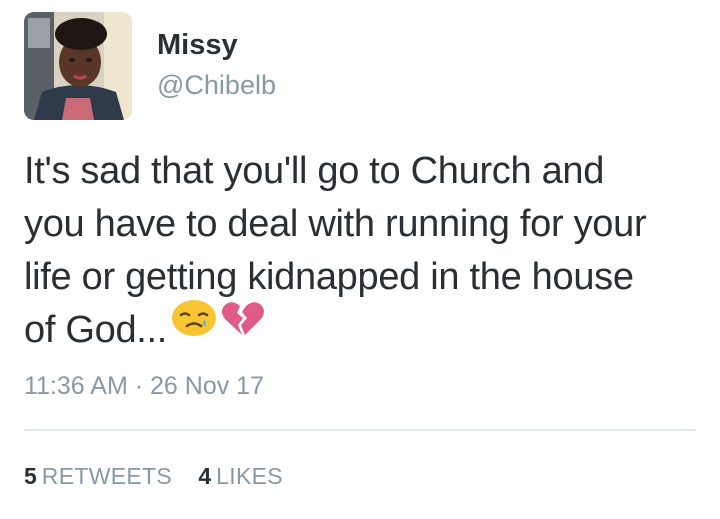 The width and height of the screenshot is (720, 519). I want to click on tweet-date: 26 Nov 17, so click(207, 386).